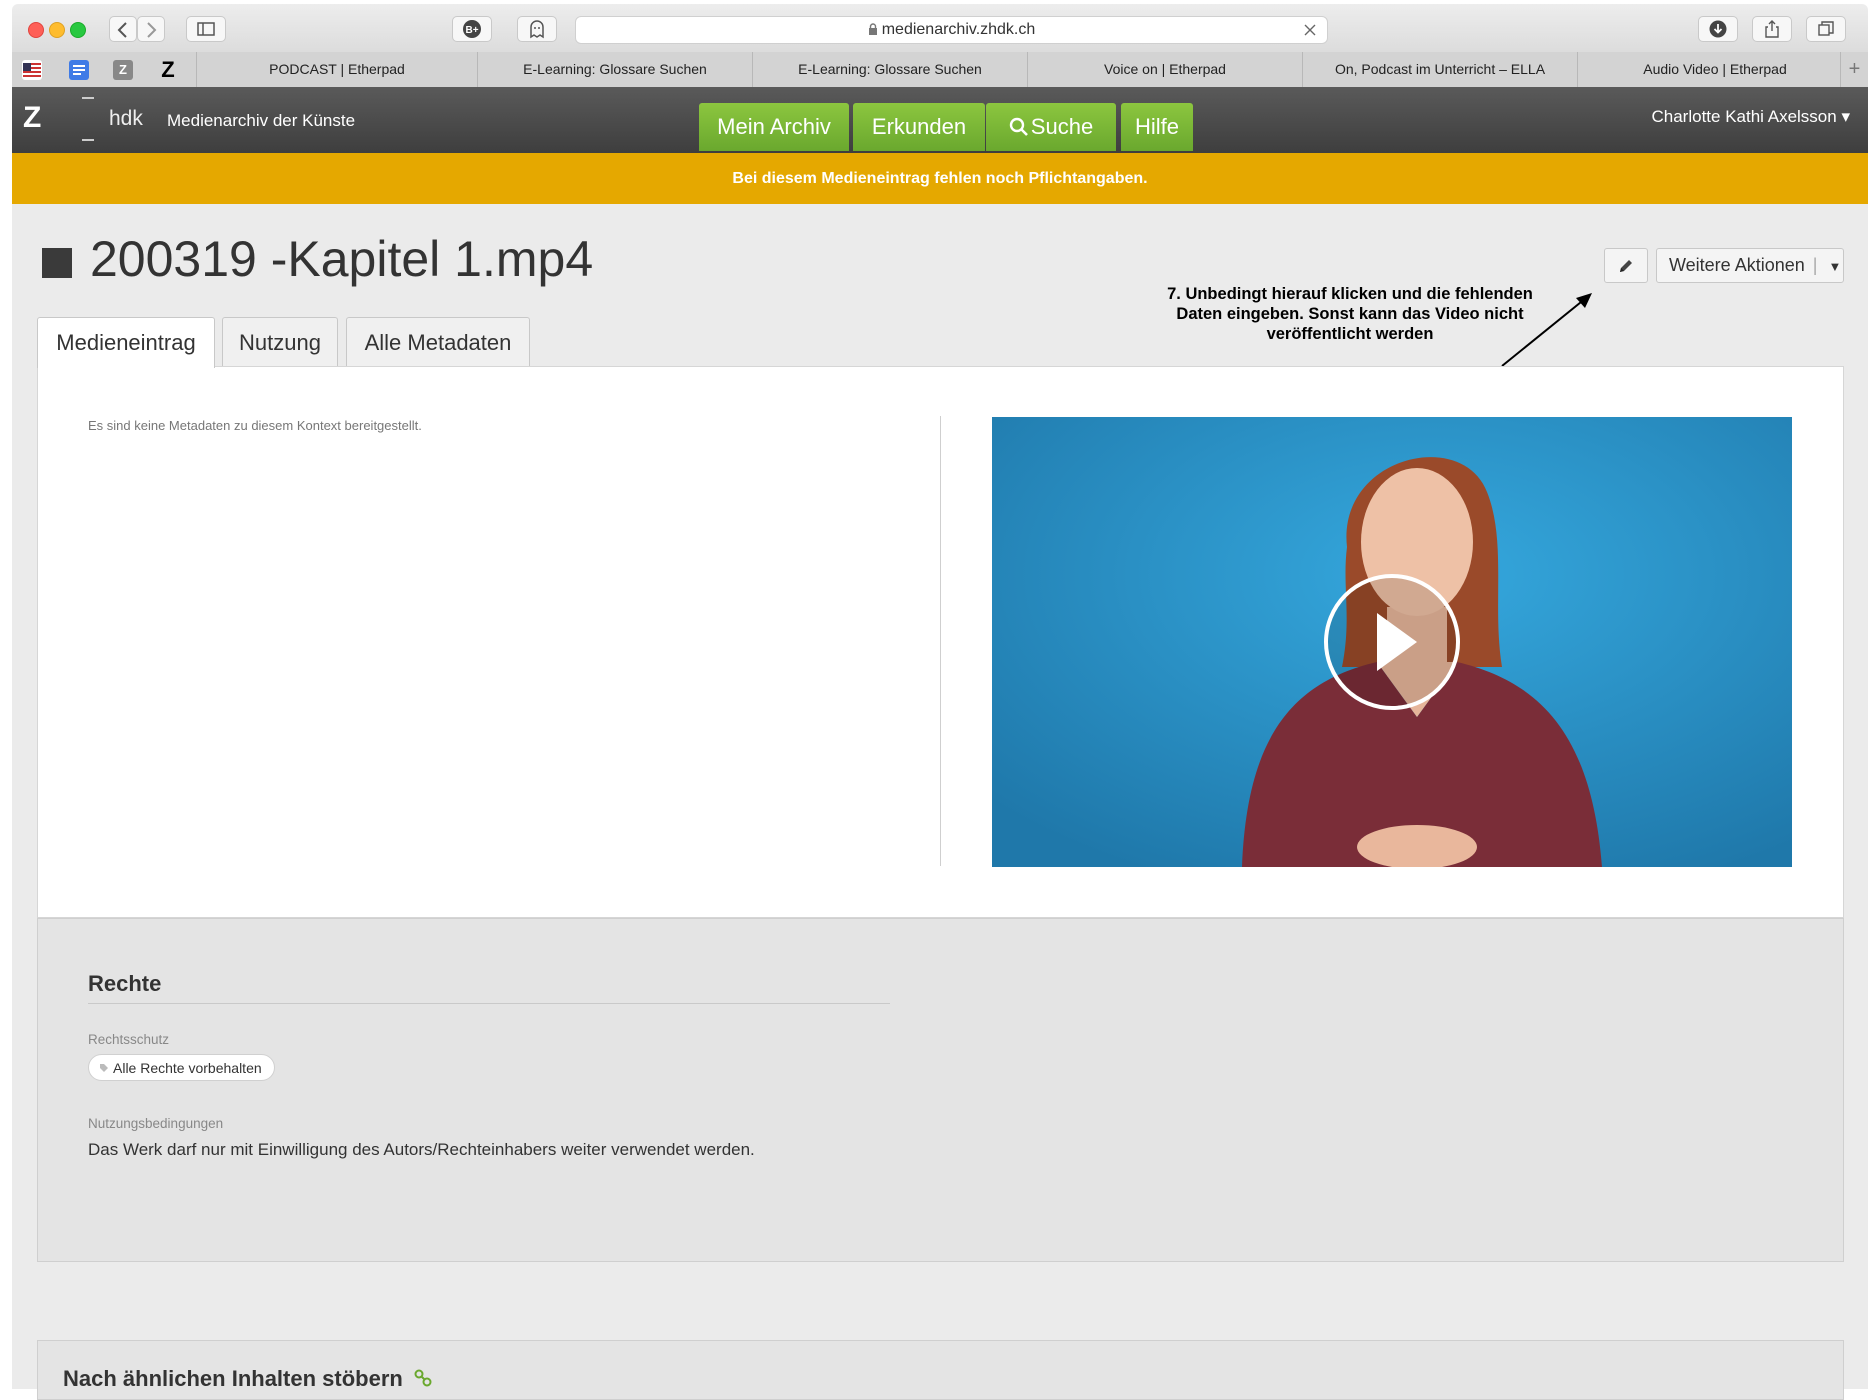 The height and width of the screenshot is (1400, 1868). I want to click on browser-tab-4: Voice on | Etherpad, so click(1164, 69).